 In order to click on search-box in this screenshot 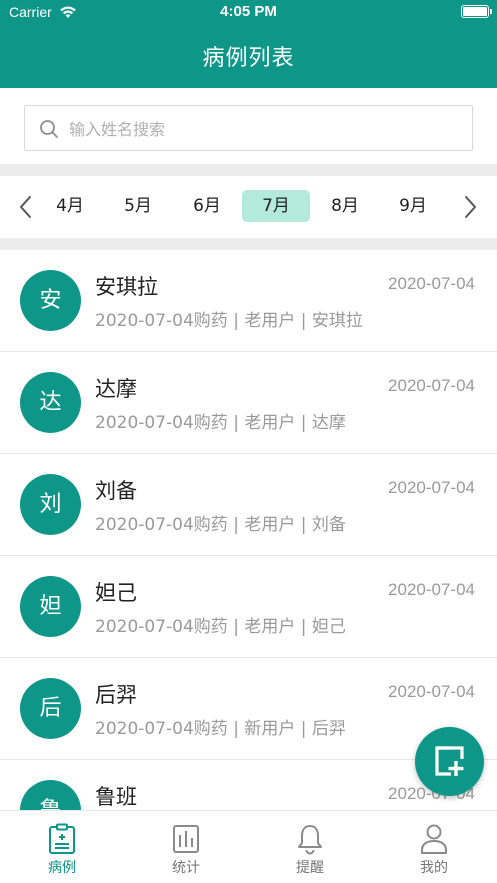, I will do `click(248, 128)`.